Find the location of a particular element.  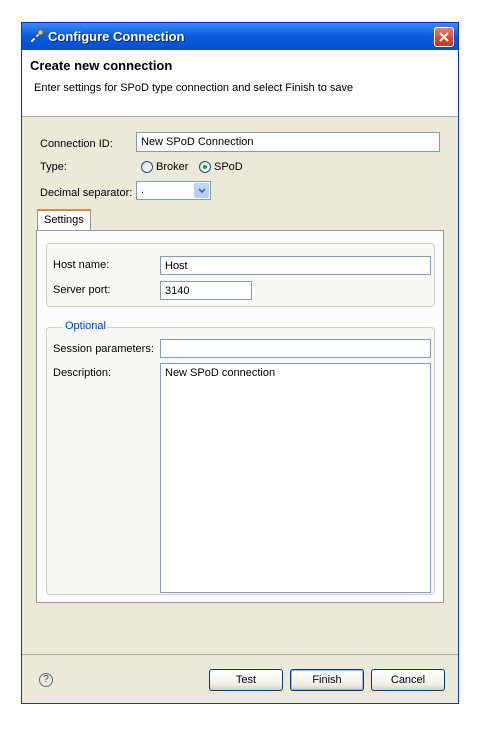

spod-radio-label: SPoD is located at coordinates (228, 167).